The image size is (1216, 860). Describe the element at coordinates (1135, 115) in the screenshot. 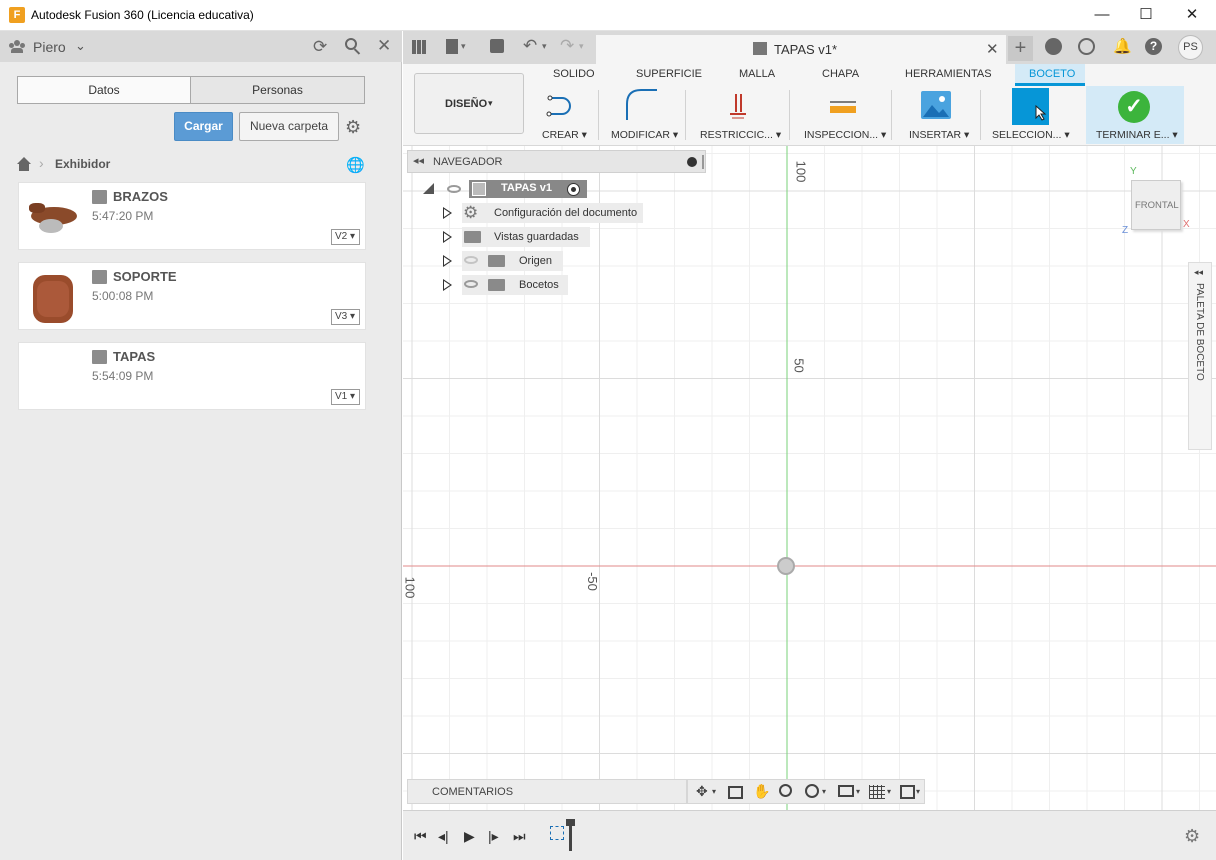

I see `finish-sketch-button: ✓ TERMINAR E... ▾` at that location.